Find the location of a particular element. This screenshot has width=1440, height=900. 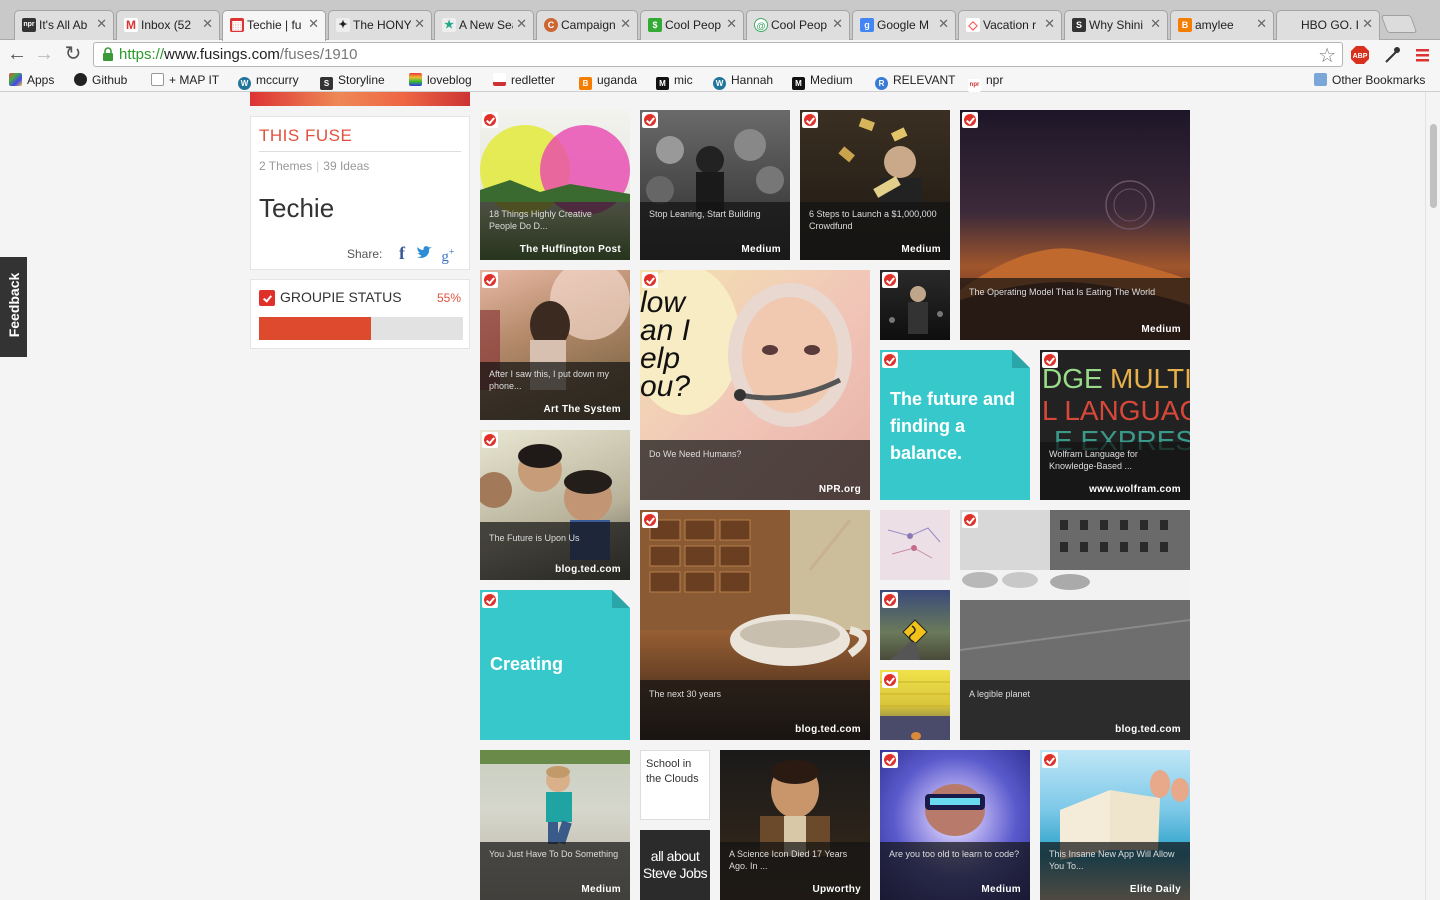

idea-tile-learn-to-code: Are you too old to learn to code? Medium is located at coordinates (955, 825).